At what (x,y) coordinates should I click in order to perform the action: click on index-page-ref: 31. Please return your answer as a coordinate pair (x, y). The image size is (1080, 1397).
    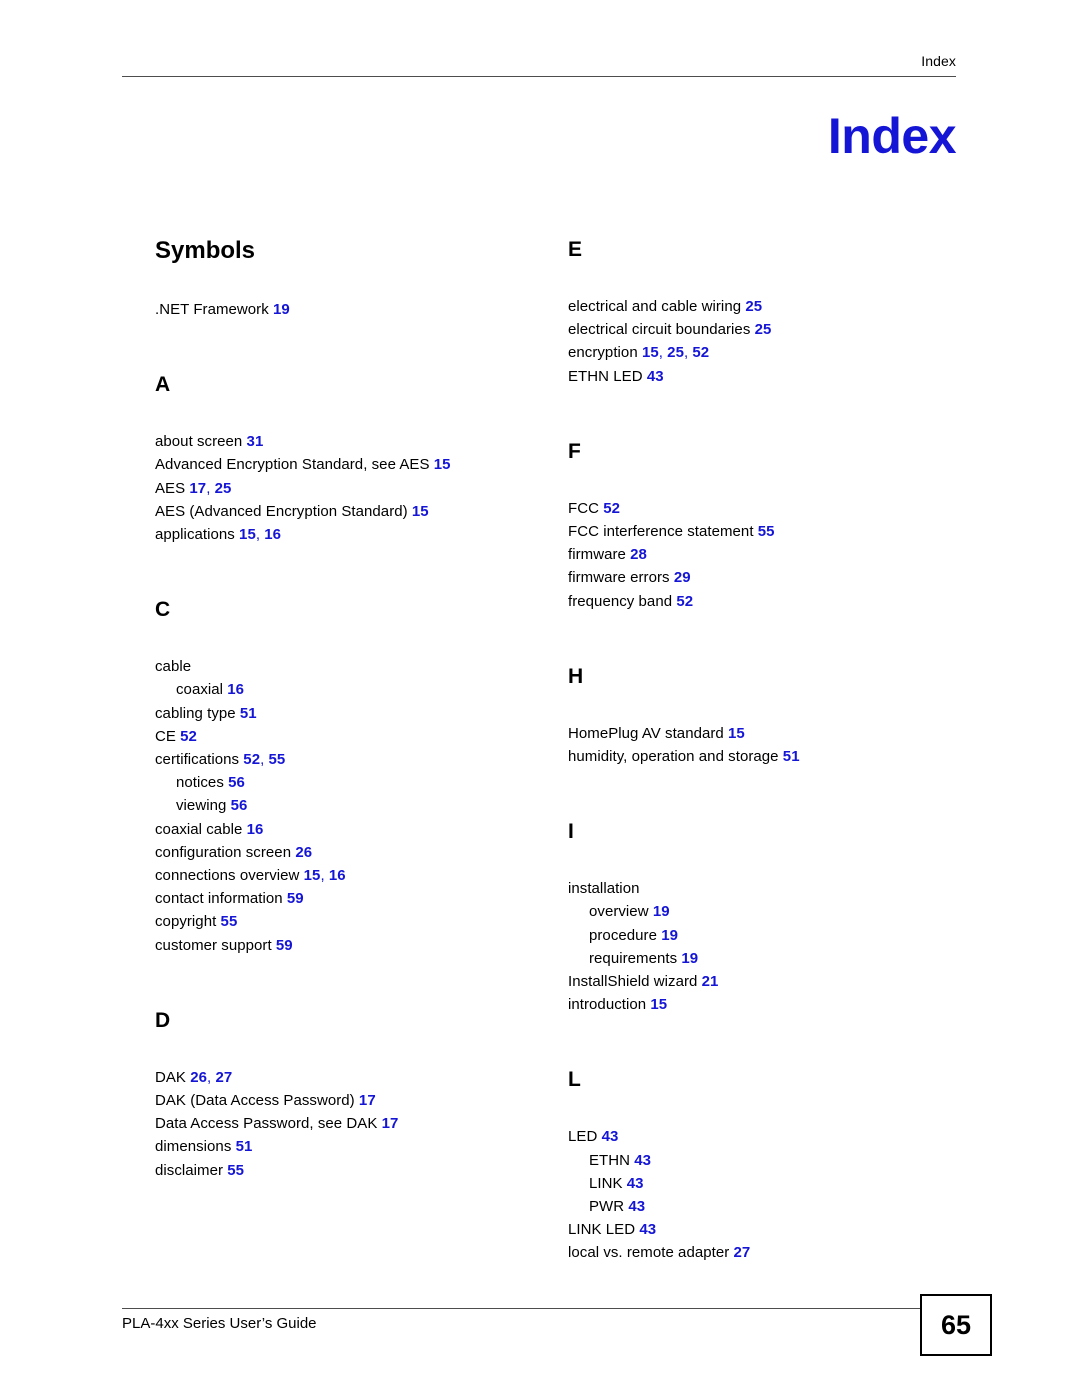
    Looking at the image, I should click on (255, 441).